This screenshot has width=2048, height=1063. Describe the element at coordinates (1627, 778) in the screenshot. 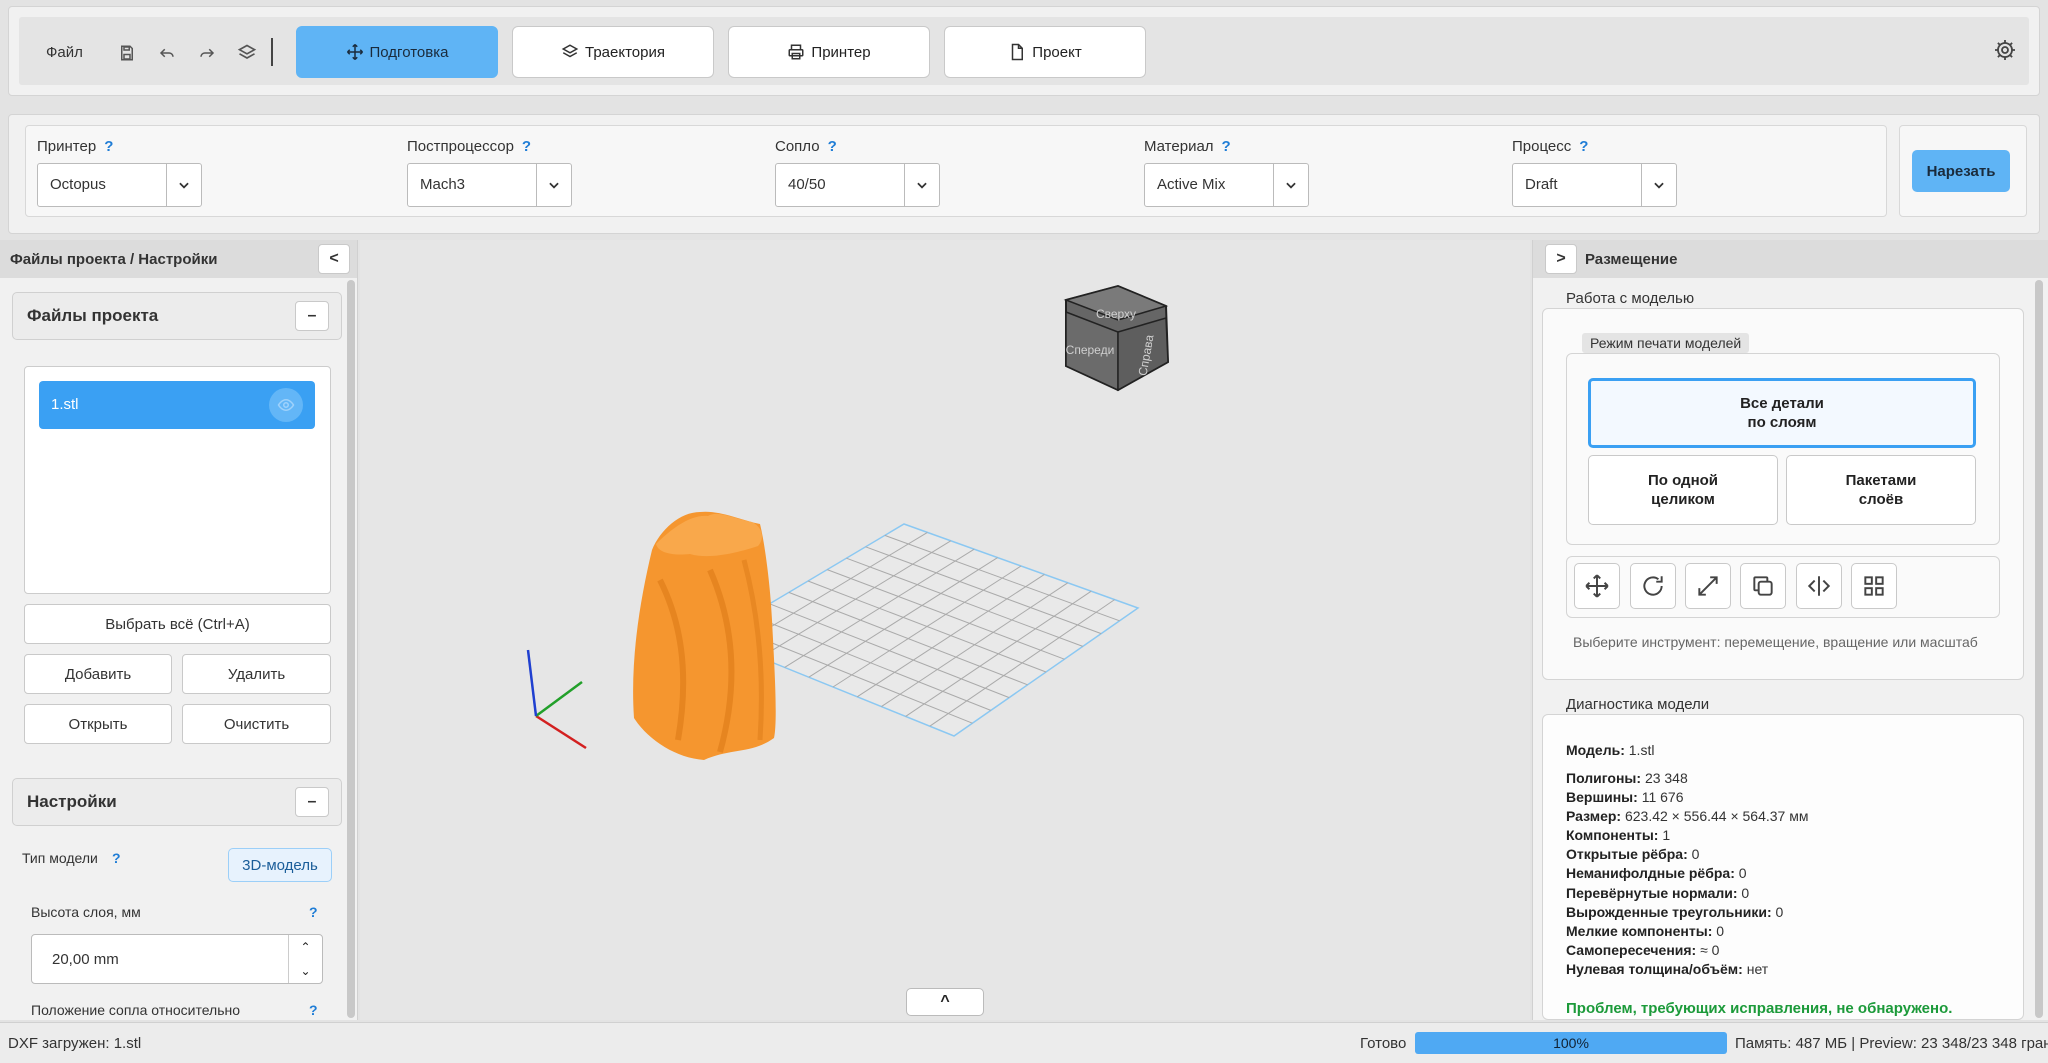

I see `diag-polygons: Полигоны: 23 348` at that location.